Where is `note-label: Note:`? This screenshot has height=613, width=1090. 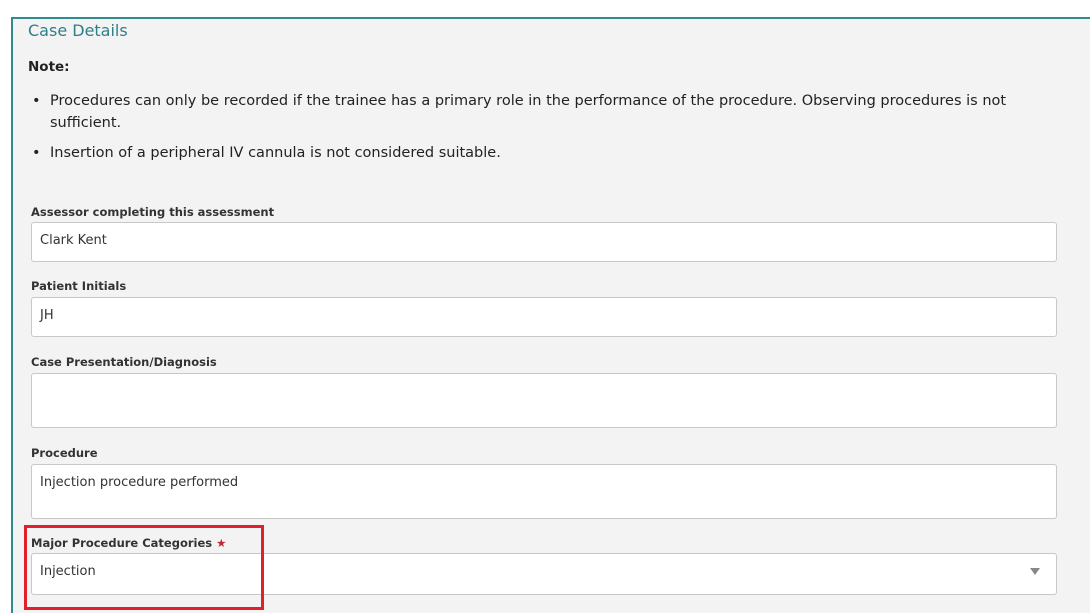
note-label: Note: is located at coordinates (49, 67).